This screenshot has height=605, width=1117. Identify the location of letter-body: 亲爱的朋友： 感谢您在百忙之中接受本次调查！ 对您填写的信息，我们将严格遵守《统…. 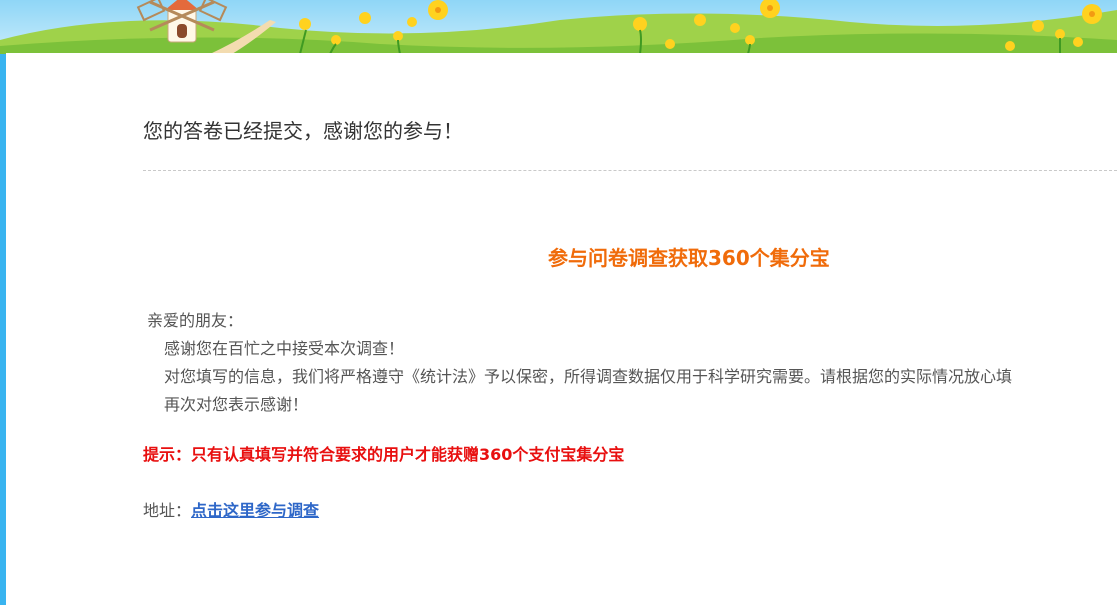
(579, 363).